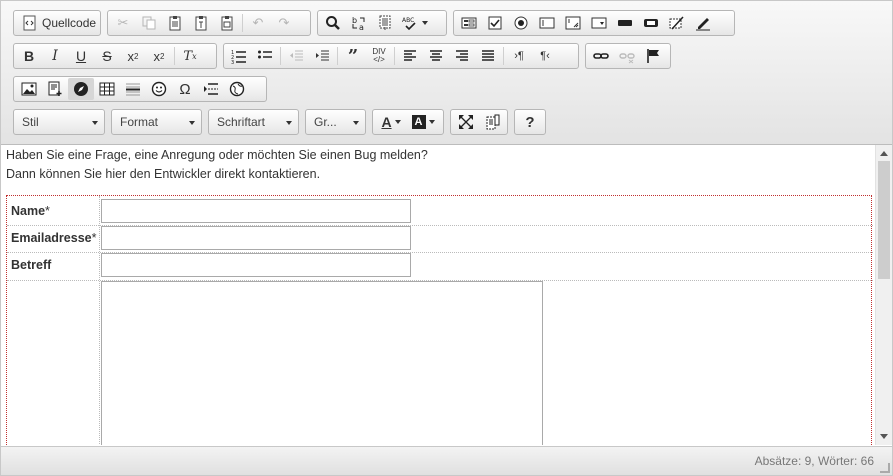  I want to click on redo-icon: ↷, so click(284, 23).